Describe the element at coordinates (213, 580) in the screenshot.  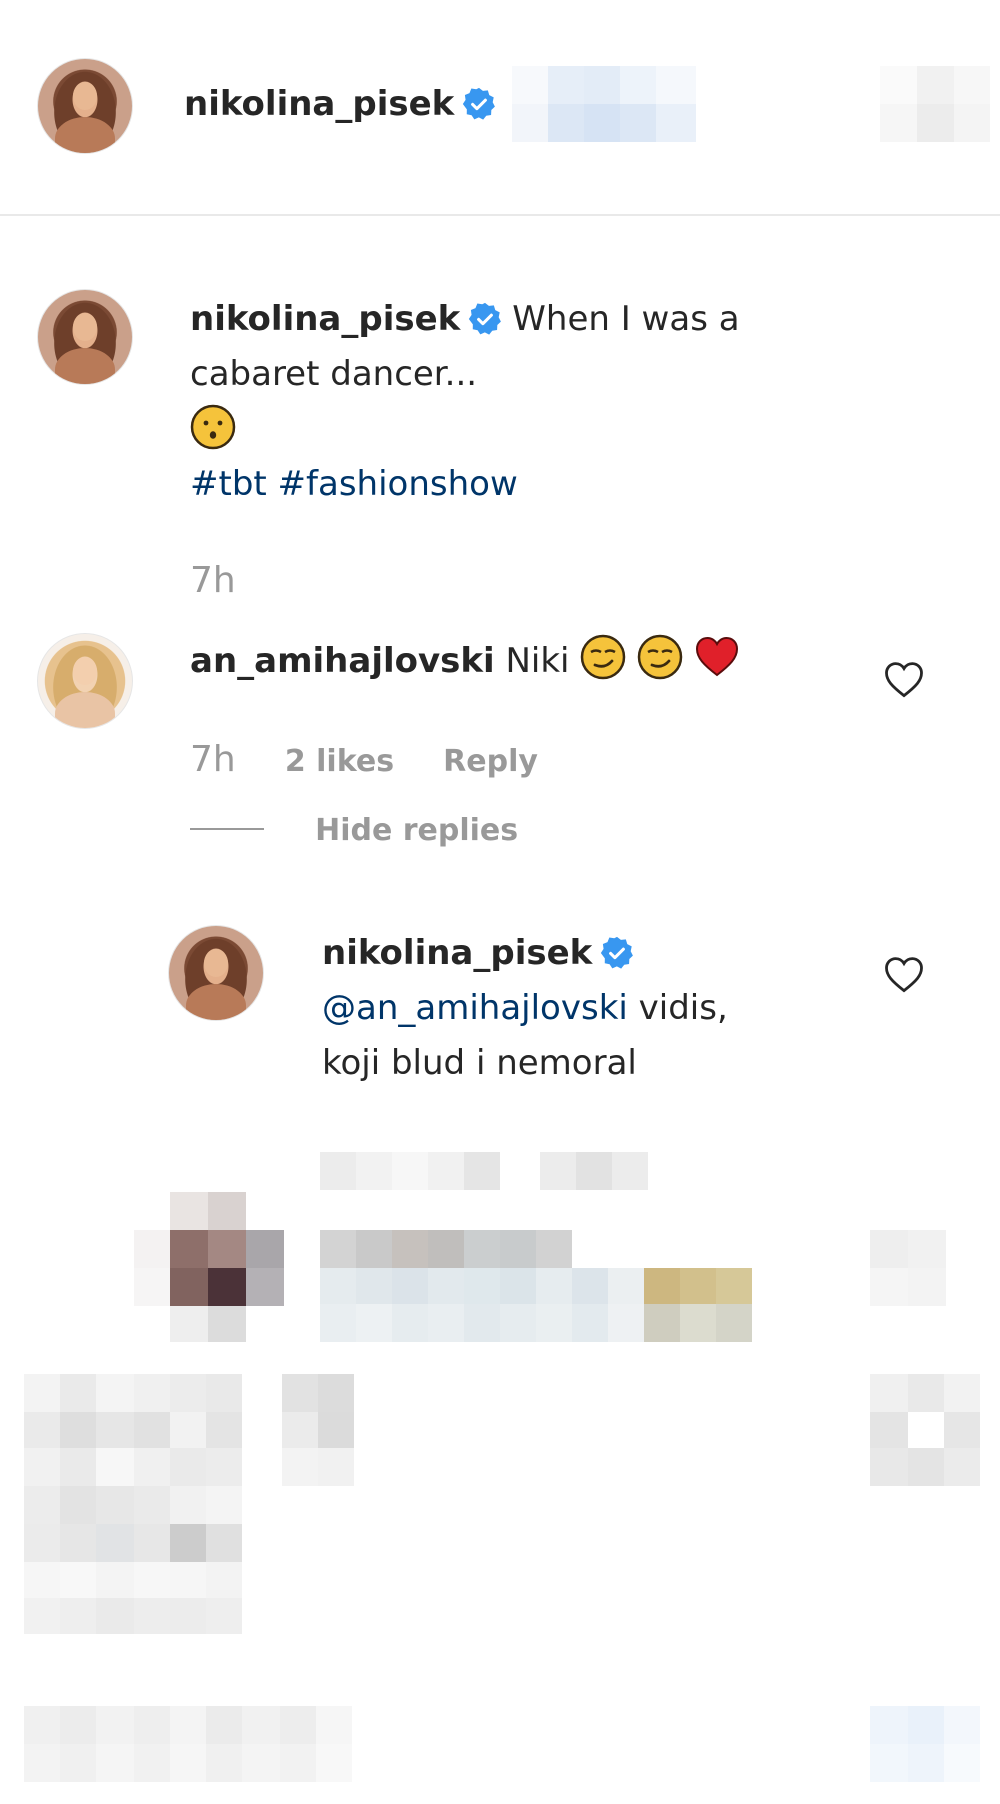
I see `caption-time: 7h` at that location.